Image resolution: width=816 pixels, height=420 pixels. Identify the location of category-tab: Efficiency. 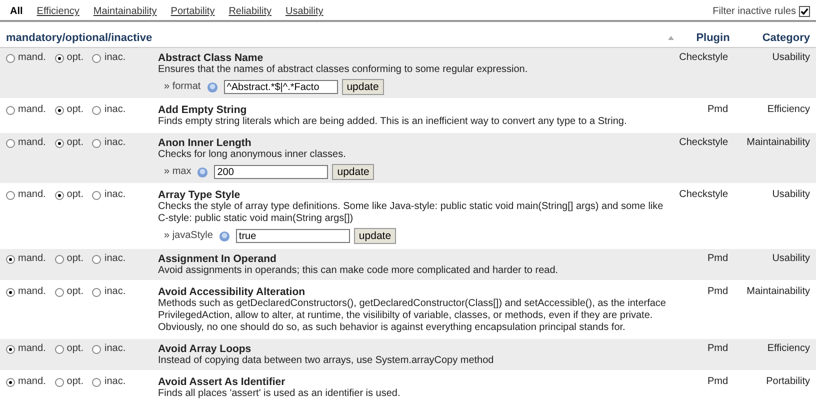
(58, 11).